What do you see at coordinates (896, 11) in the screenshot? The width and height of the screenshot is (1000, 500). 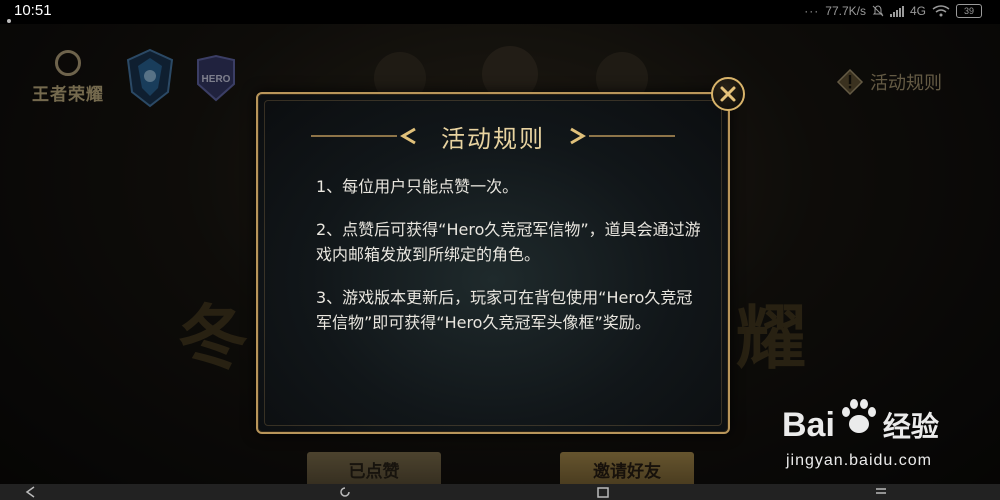 I see `signal-icon` at bounding box center [896, 11].